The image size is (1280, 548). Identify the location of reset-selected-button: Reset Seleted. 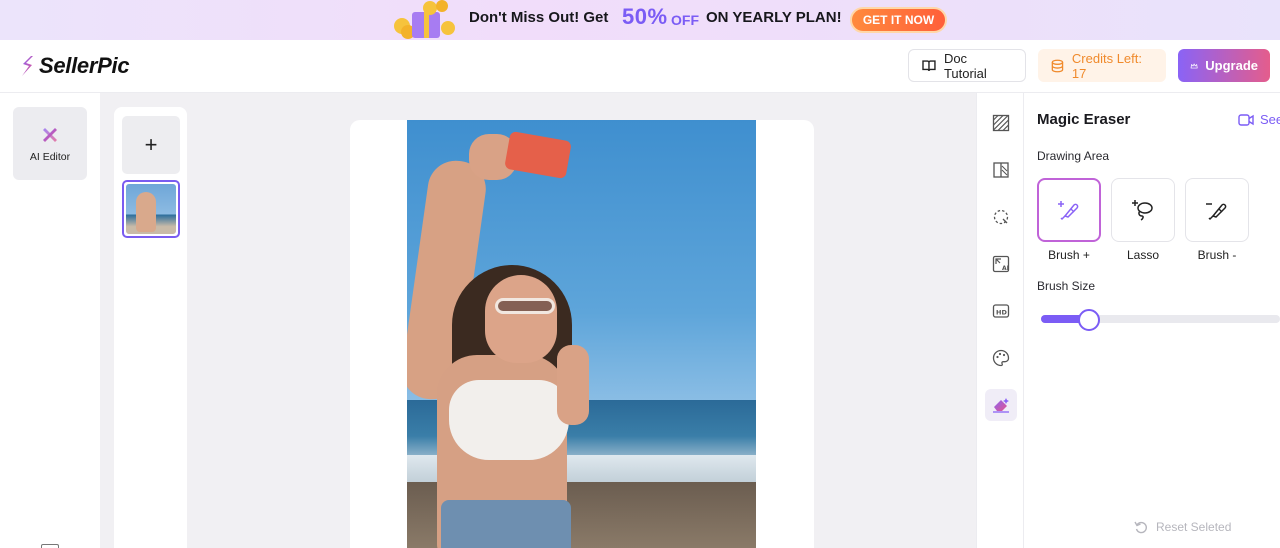
(1182, 527).